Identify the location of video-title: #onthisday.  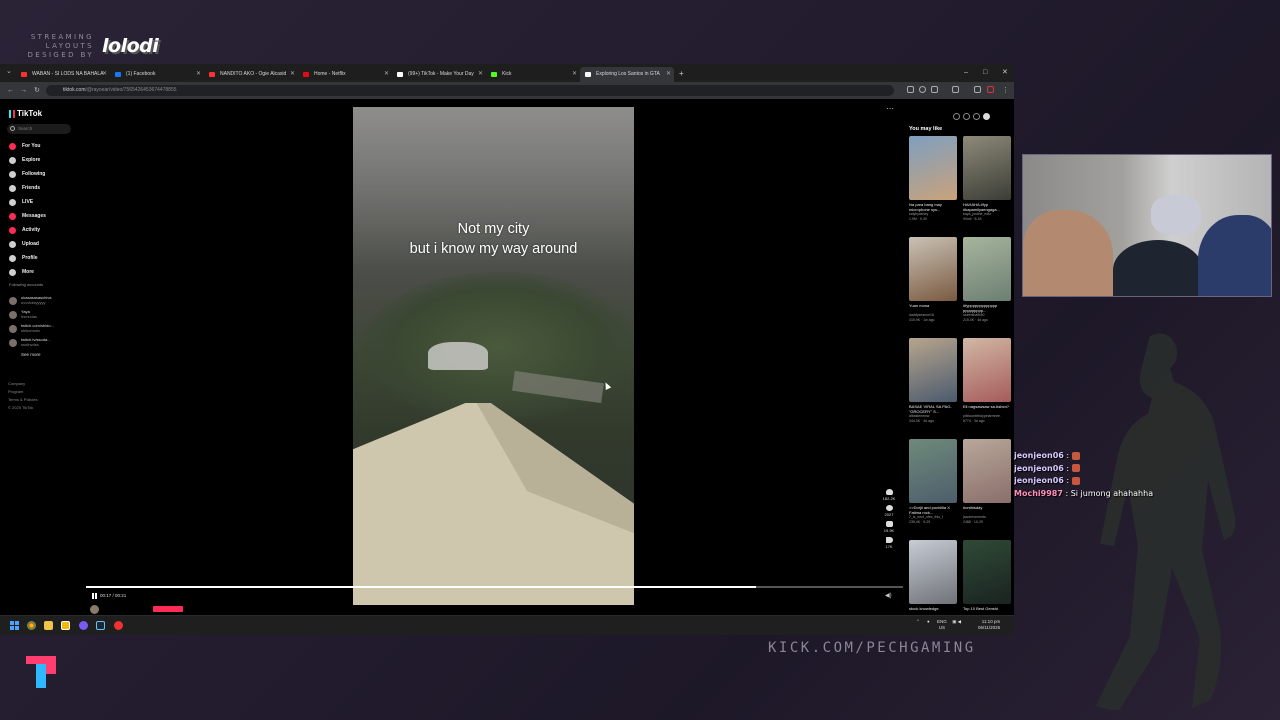
(987, 510).